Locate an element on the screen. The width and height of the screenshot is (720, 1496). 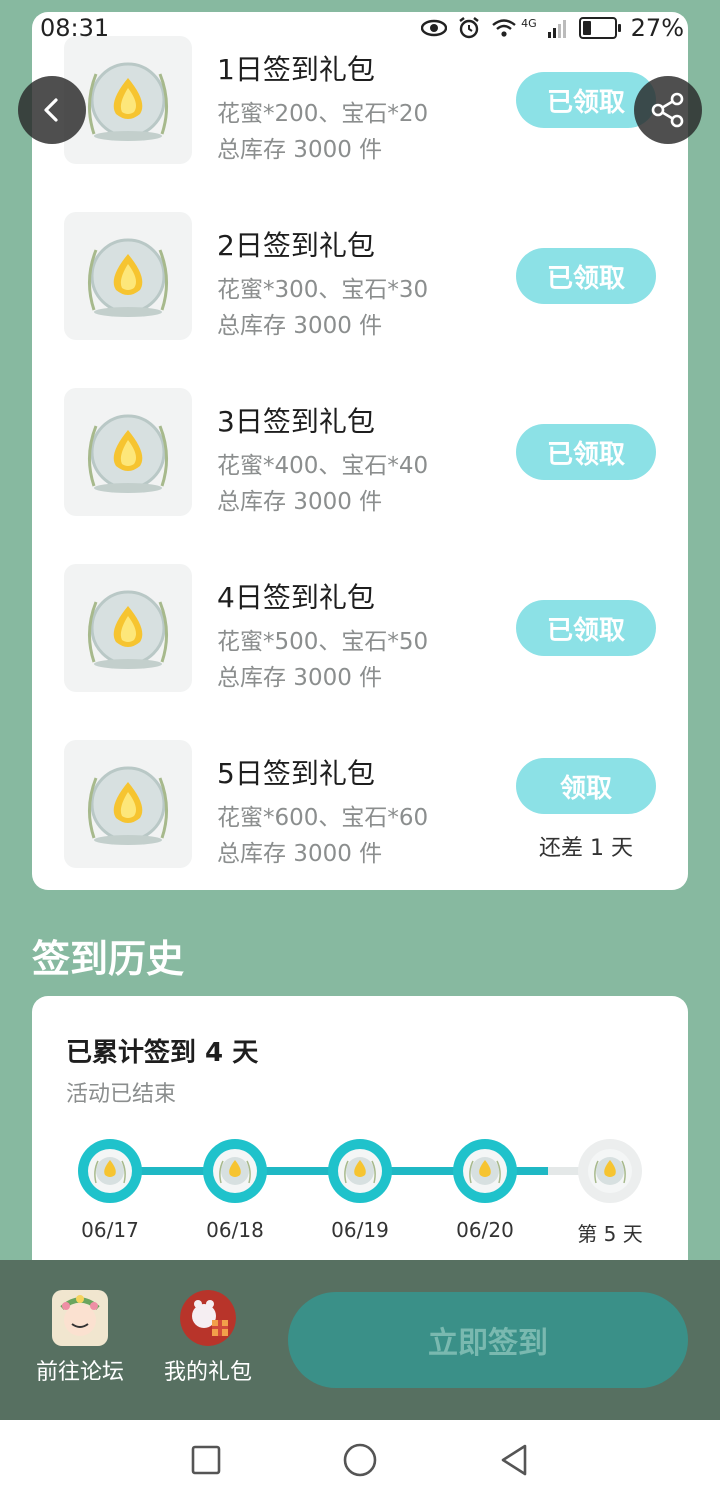
gift-row-day3: 3日签到礼包 花蜜*400、宝石*40 总库存 3000 件 已领取 is located at coordinates (360, 453).